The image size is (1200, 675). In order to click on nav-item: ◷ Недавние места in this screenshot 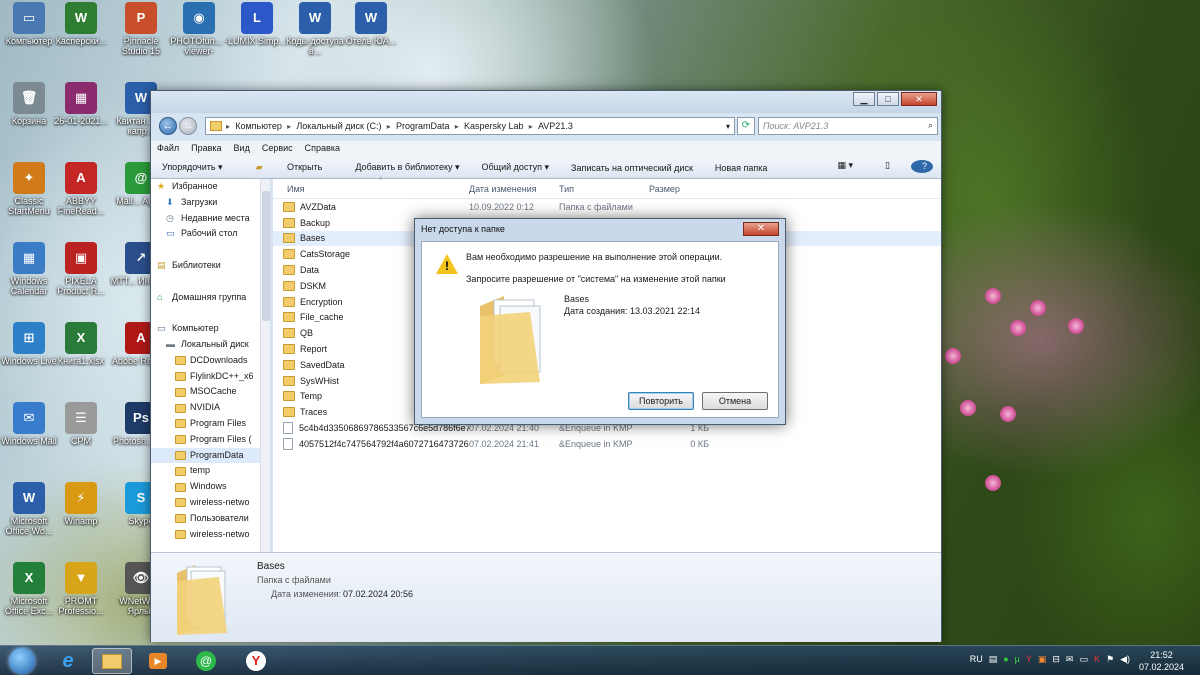, I will do `click(210, 219)`.